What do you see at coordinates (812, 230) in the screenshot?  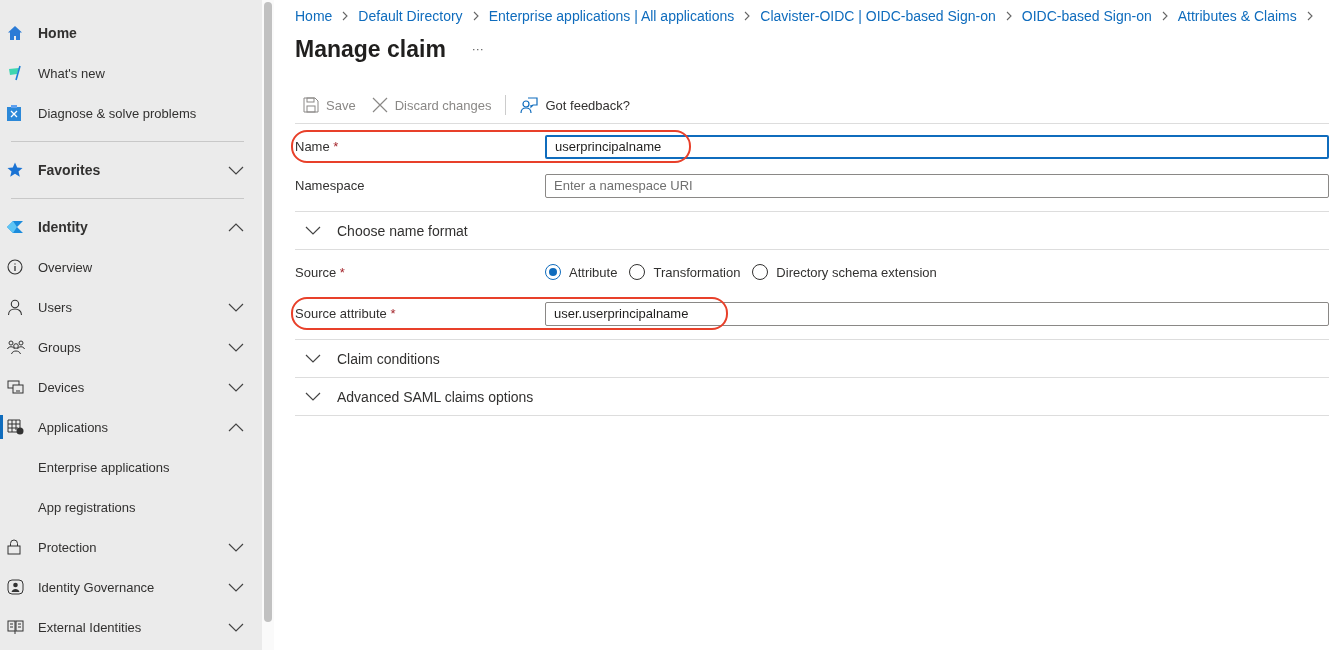 I see `expander-section: Choose name format` at bounding box center [812, 230].